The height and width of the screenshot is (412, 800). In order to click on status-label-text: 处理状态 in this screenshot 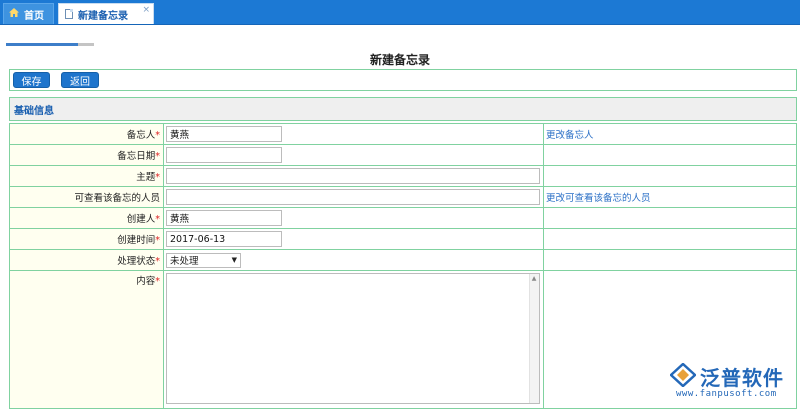, I will do `click(136, 261)`.